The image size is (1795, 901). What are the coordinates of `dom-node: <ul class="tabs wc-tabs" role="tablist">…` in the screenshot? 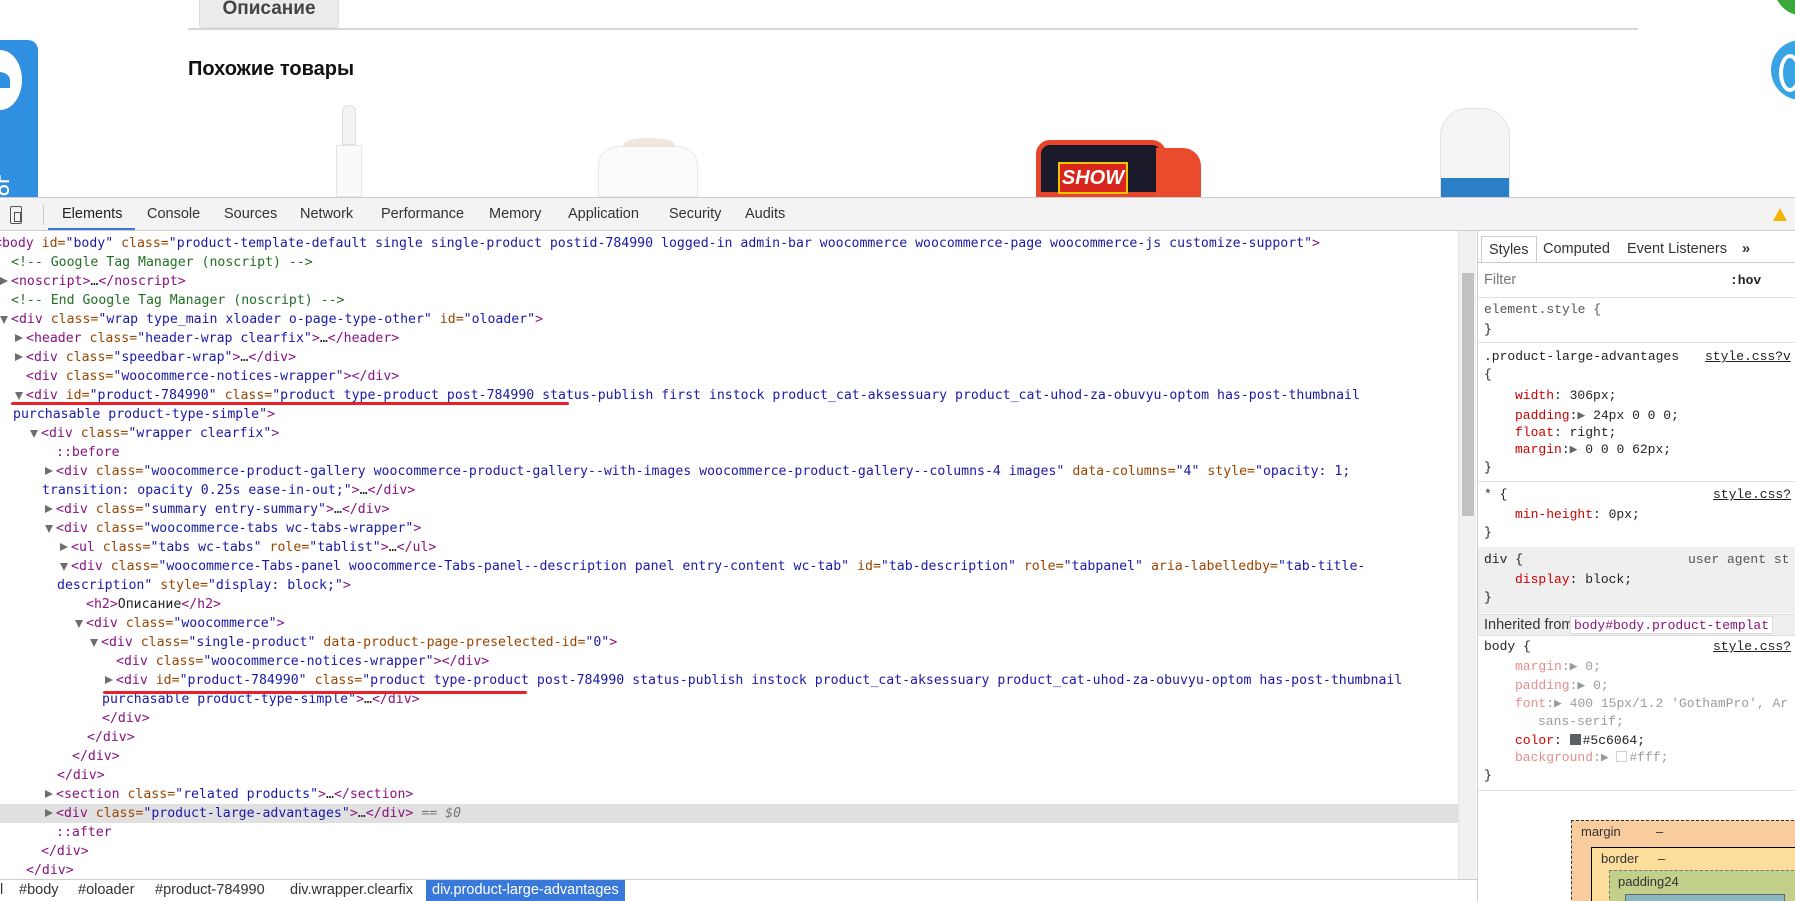 It's located at (729, 547).